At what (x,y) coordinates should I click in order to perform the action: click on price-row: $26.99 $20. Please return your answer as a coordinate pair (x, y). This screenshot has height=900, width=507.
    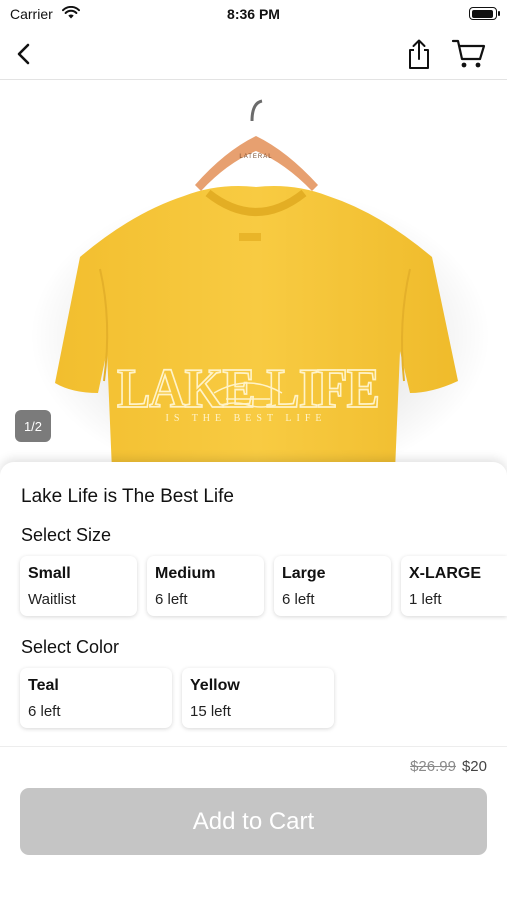
    Looking at the image, I should click on (448, 766).